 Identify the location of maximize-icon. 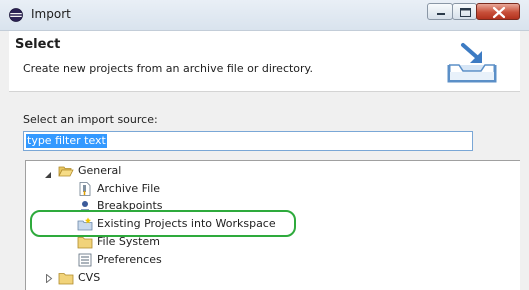
(465, 12).